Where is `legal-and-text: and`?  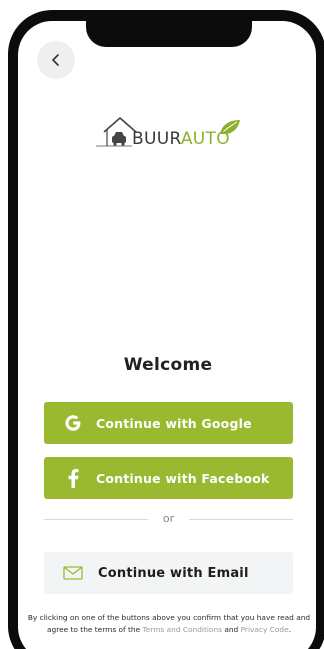
legal-and-text: and is located at coordinates (231, 629).